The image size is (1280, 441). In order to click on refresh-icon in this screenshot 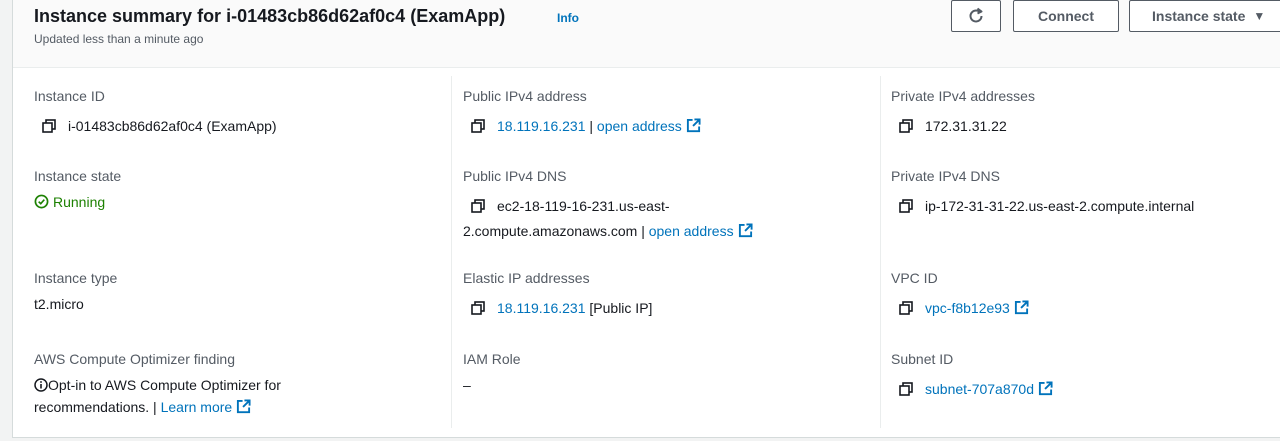, I will do `click(976, 15)`.